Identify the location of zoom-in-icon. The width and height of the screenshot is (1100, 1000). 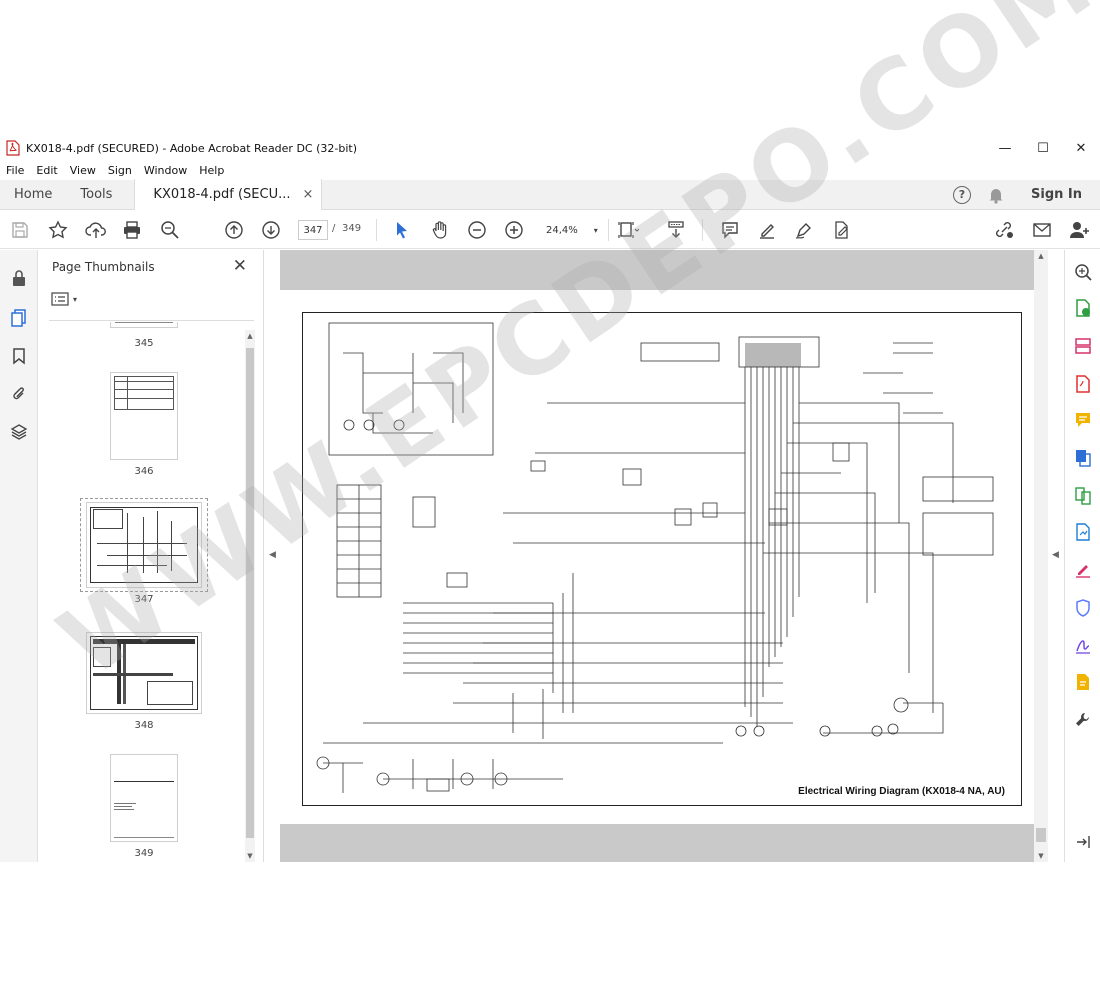
(514, 230).